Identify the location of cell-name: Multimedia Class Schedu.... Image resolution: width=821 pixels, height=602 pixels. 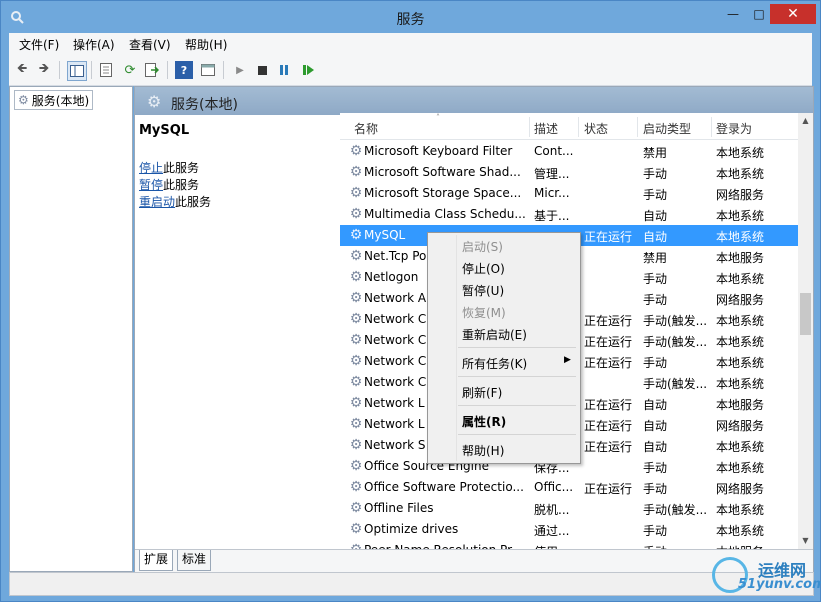
(445, 214).